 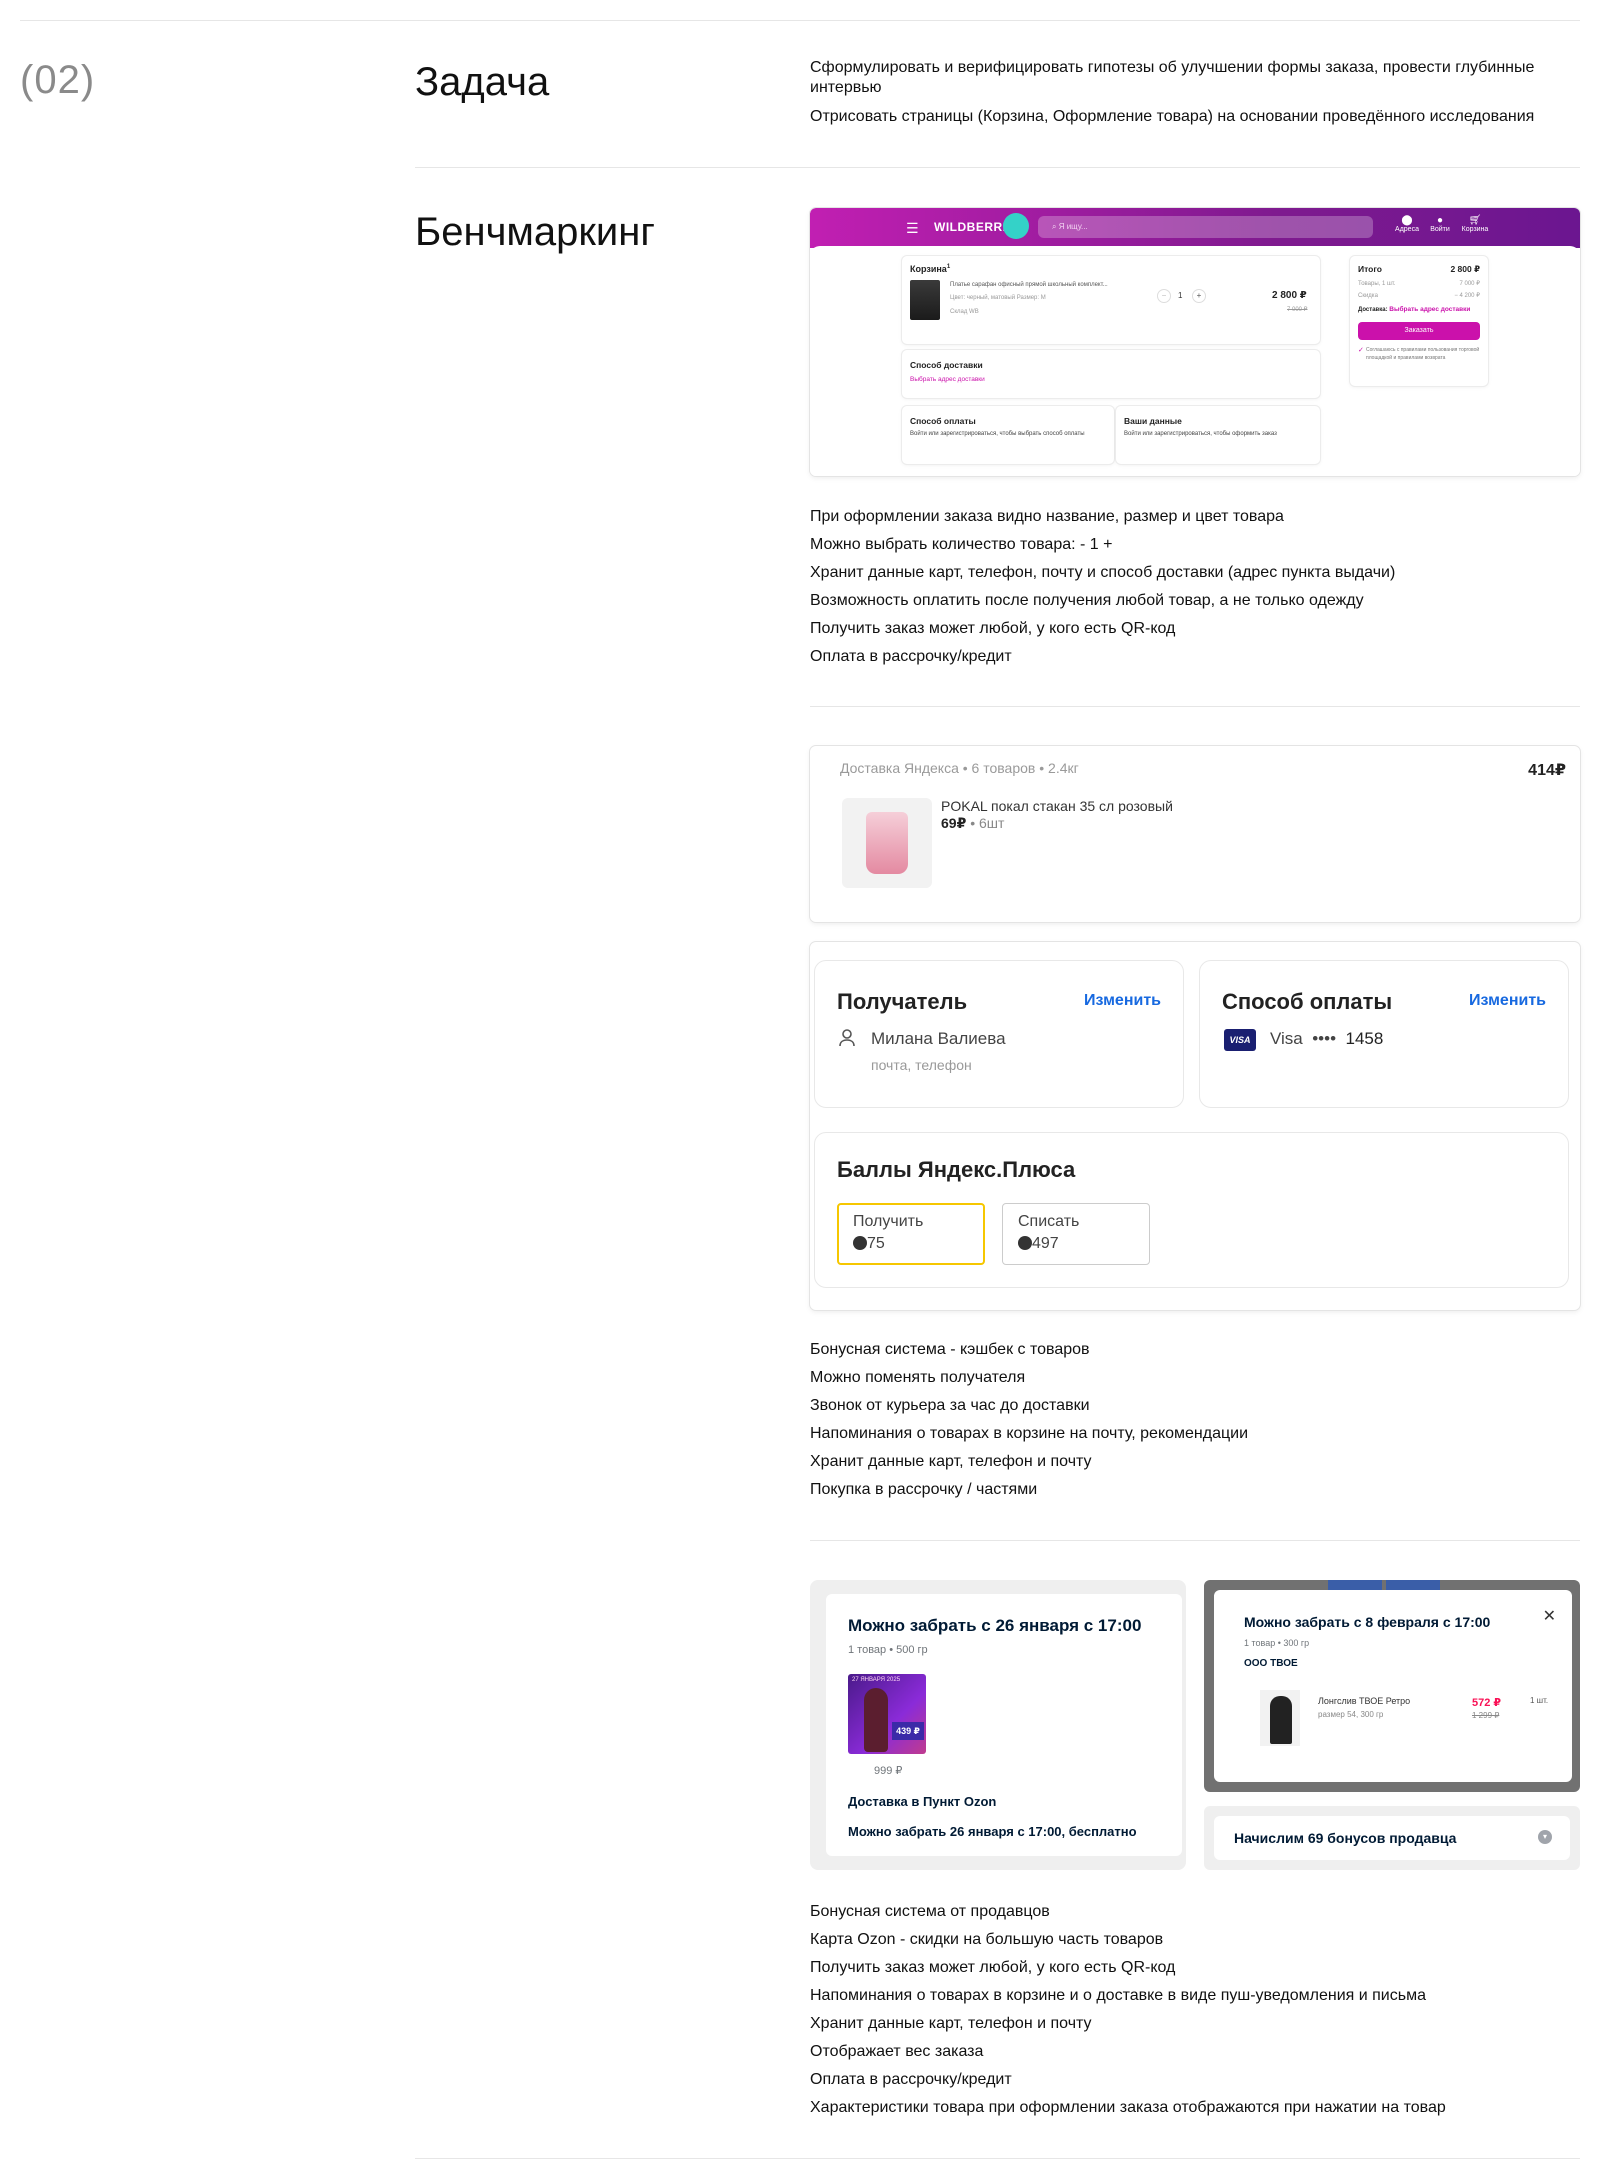 I want to click on ozon-left-item-image: 27 ЯНВАРЯ 2025 439 ₽, so click(x=887, y=1714).